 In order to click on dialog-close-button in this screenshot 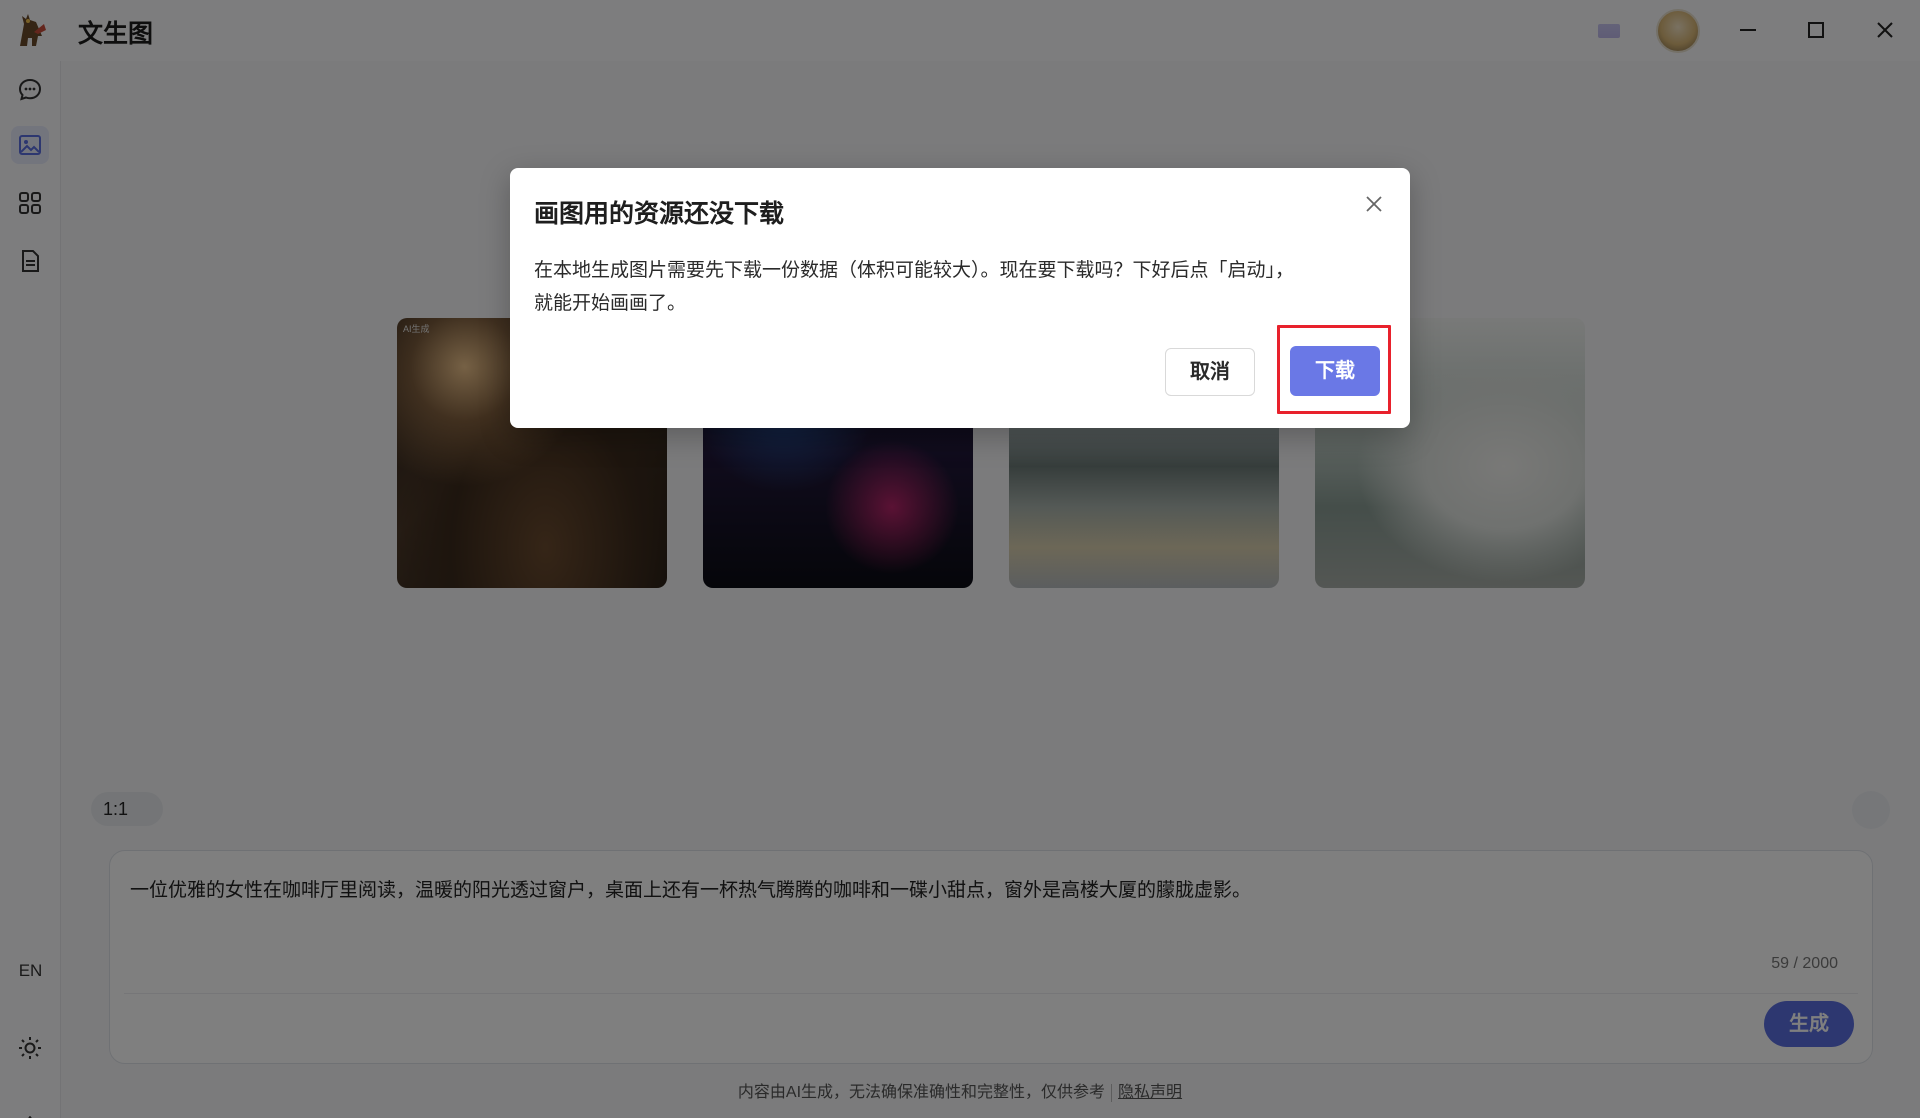, I will do `click(1374, 204)`.